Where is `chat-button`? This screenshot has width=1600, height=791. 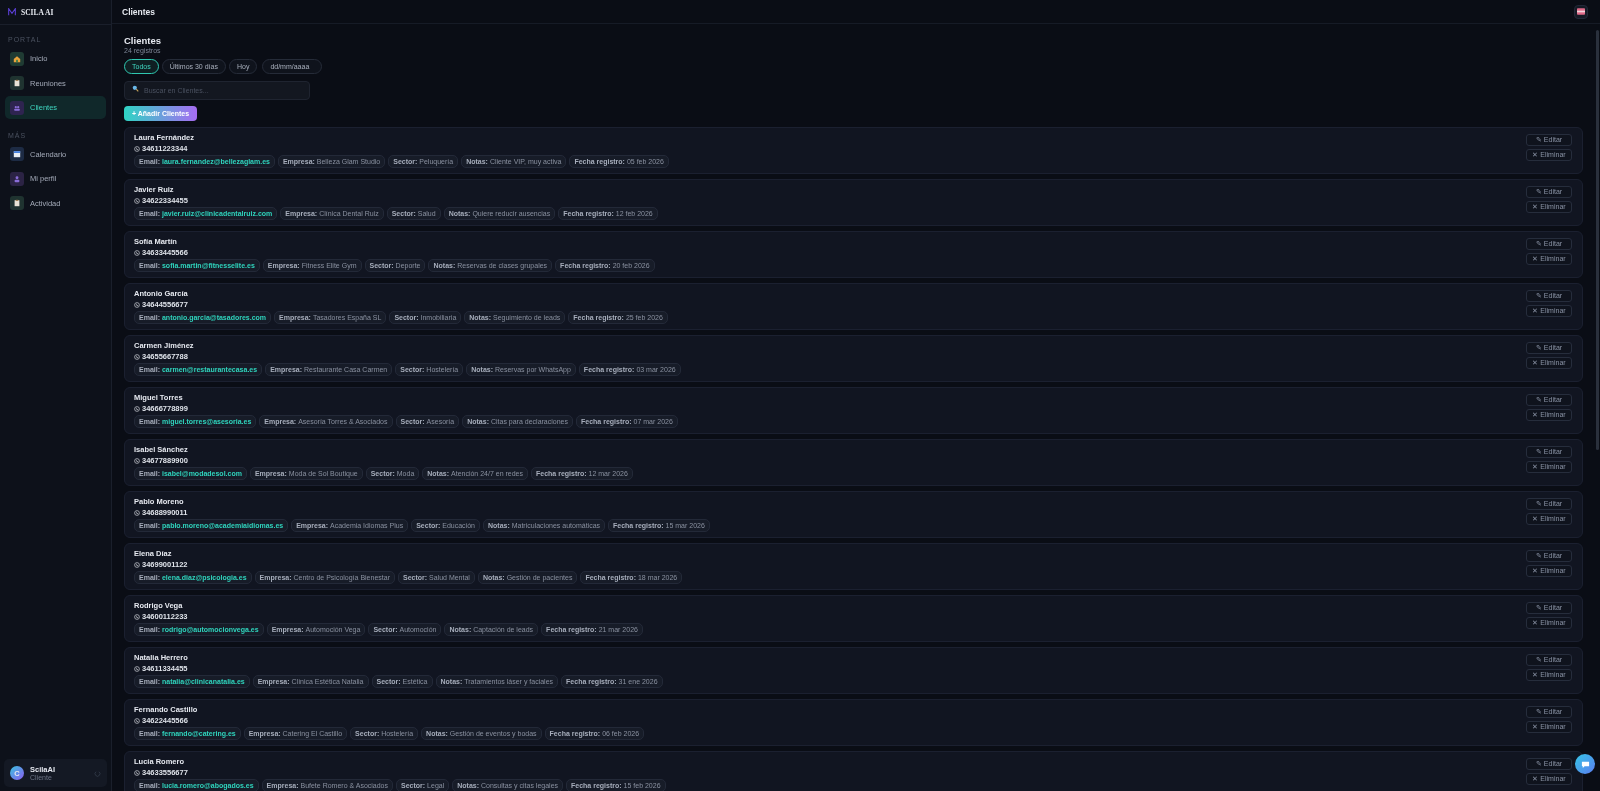 chat-button is located at coordinates (1585, 764).